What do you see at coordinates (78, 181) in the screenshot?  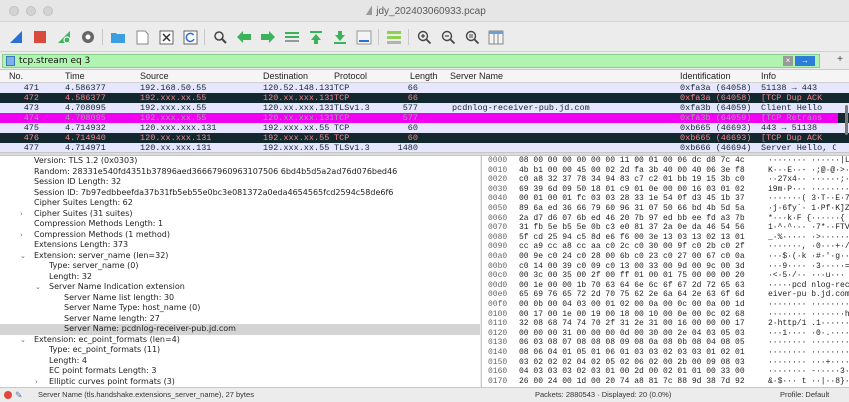 I see `detail-row-text: Session ID Length: 32` at bounding box center [78, 181].